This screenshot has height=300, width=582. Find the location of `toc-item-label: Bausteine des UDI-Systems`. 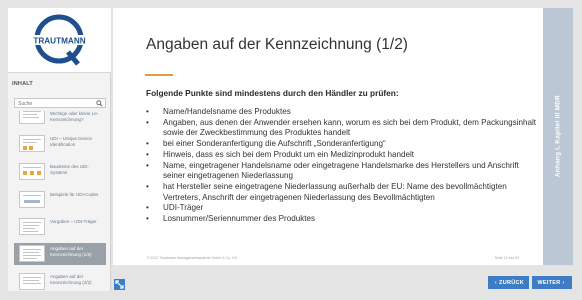

toc-item-label: Bausteine des UDI-Systems is located at coordinates (70, 169).